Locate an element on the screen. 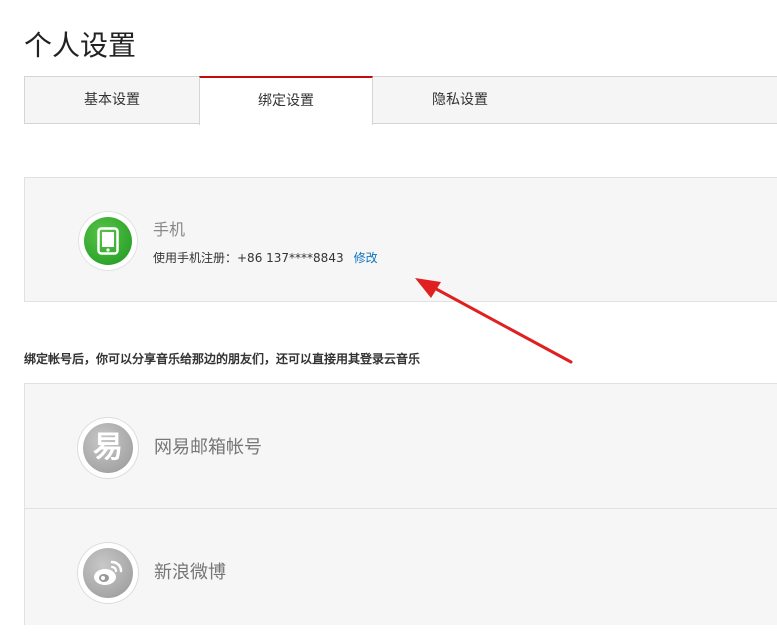 This screenshot has height=634, width=777. phone-binding-title: 手机 is located at coordinates (169, 229).